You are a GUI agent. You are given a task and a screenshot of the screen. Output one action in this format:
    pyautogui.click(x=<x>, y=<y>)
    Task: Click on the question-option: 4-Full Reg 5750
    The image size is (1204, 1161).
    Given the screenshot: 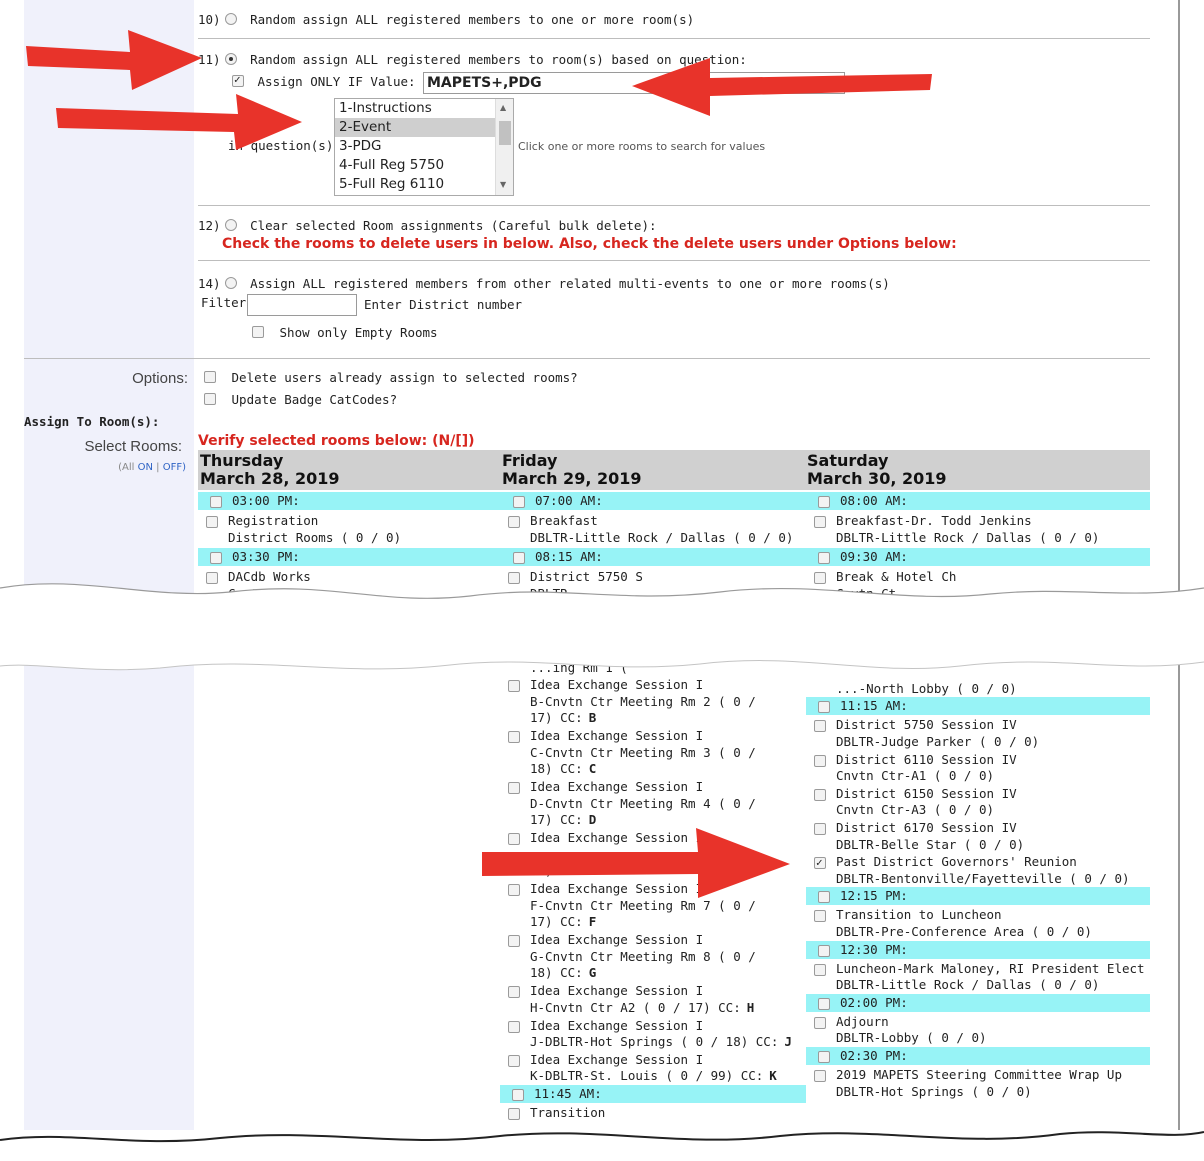 What is the action you would take?
    pyautogui.click(x=424, y=165)
    